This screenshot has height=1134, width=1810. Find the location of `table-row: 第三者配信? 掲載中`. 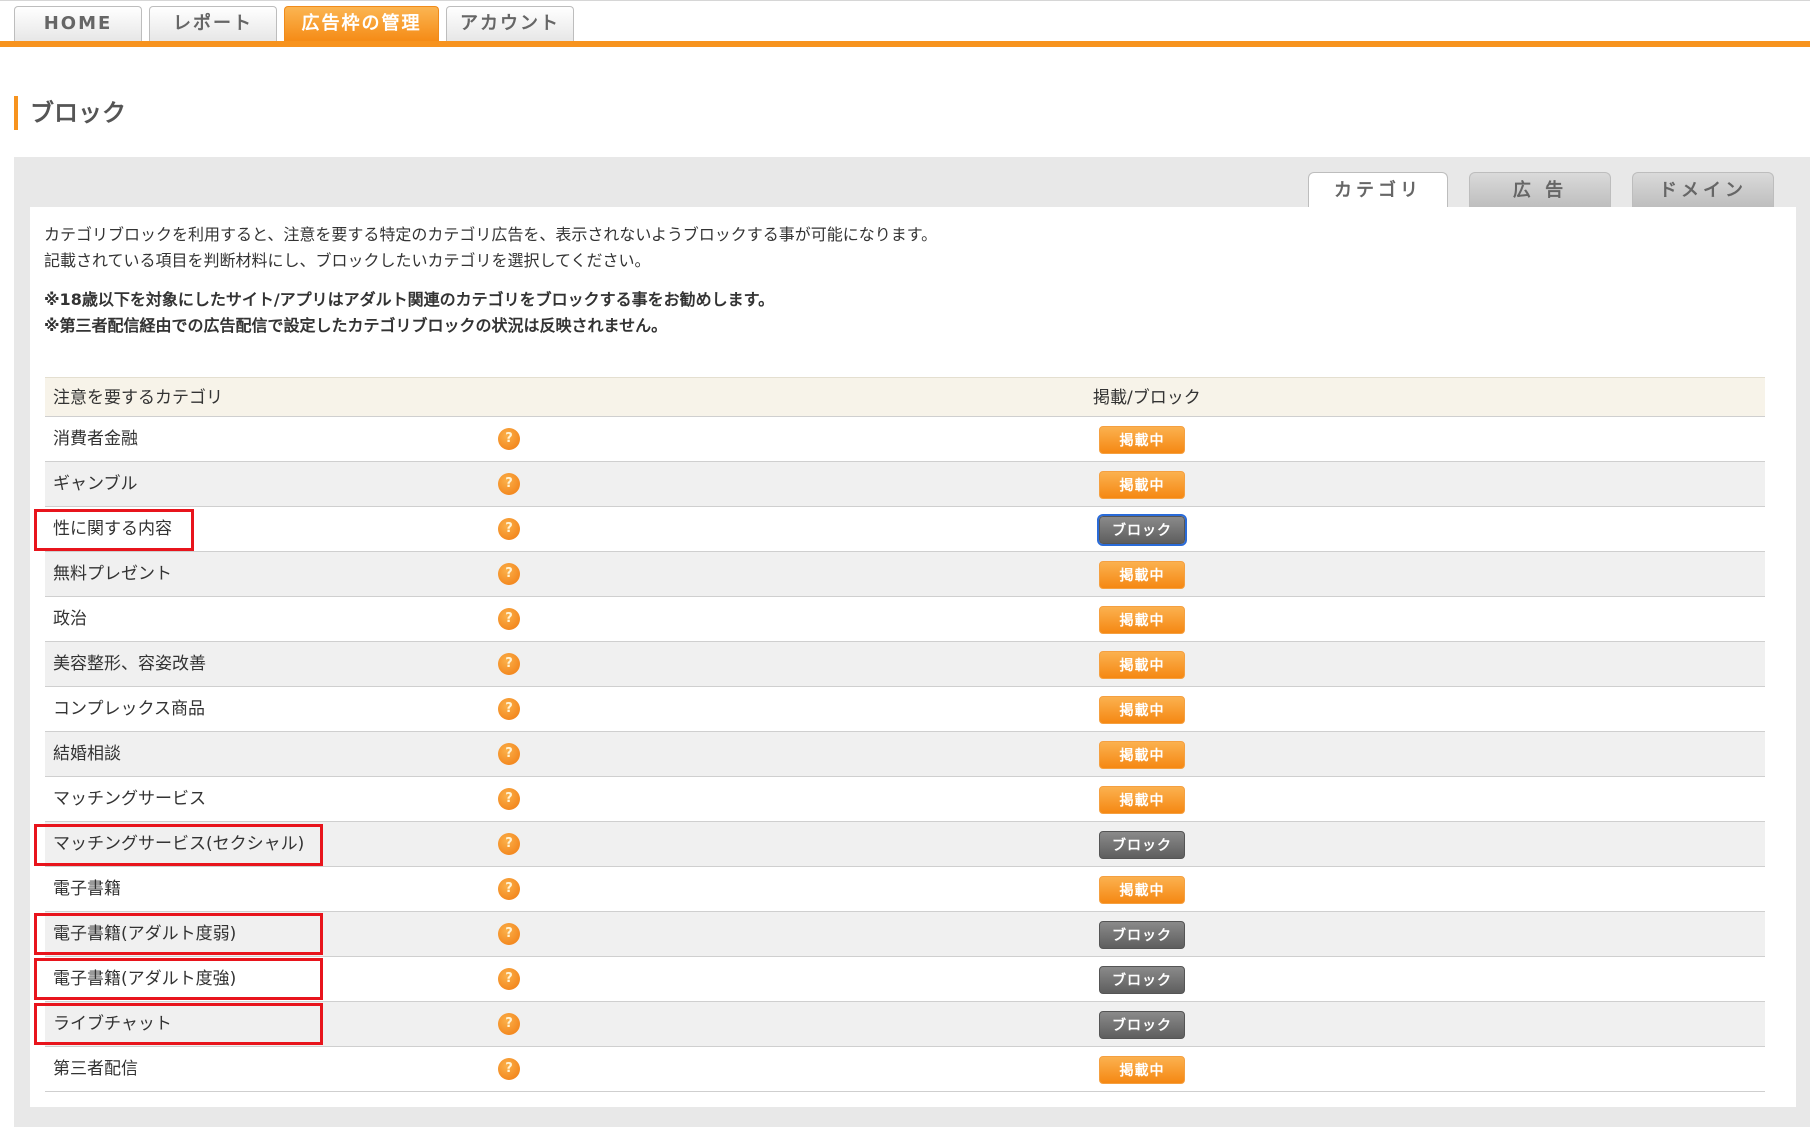

table-row: 第三者配信? 掲載中 is located at coordinates (905, 1069).